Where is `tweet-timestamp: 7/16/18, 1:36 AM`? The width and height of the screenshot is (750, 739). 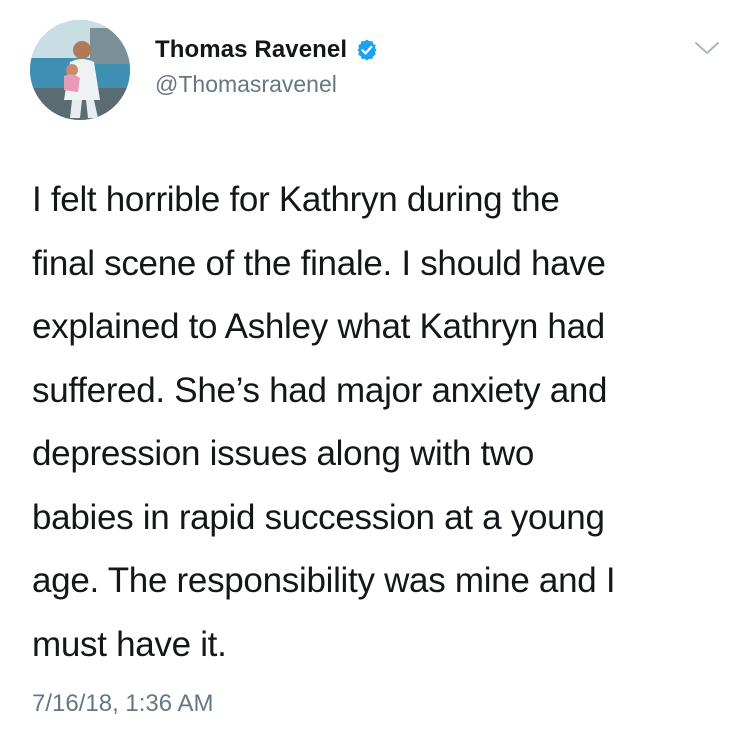
tweet-timestamp: 7/16/18, 1:36 AM is located at coordinates (122, 704).